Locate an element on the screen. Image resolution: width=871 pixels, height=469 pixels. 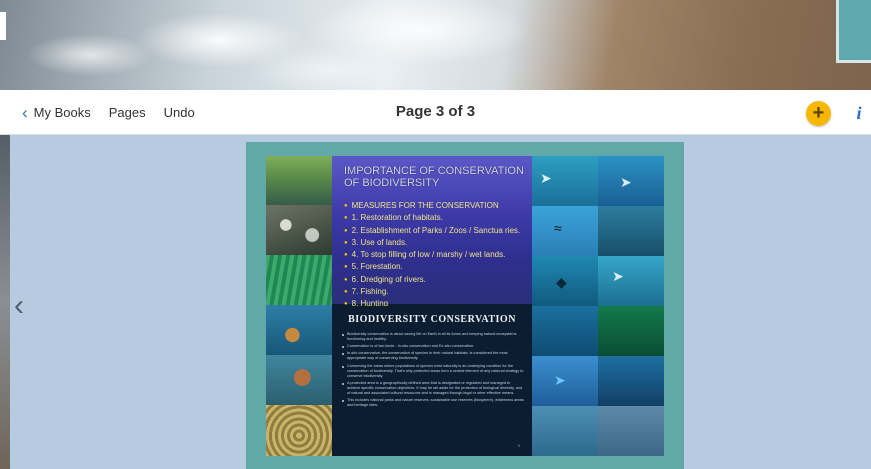
seabird-photo: ≈ is located at coordinates (565, 231).